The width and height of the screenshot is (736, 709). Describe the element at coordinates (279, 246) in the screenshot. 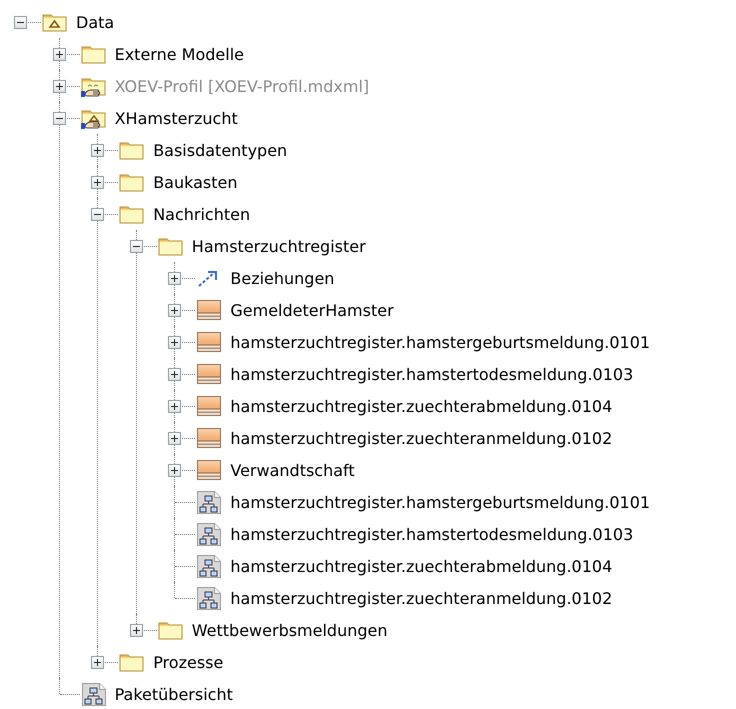

I see `node-label: Hamsterzuchtregister` at that location.